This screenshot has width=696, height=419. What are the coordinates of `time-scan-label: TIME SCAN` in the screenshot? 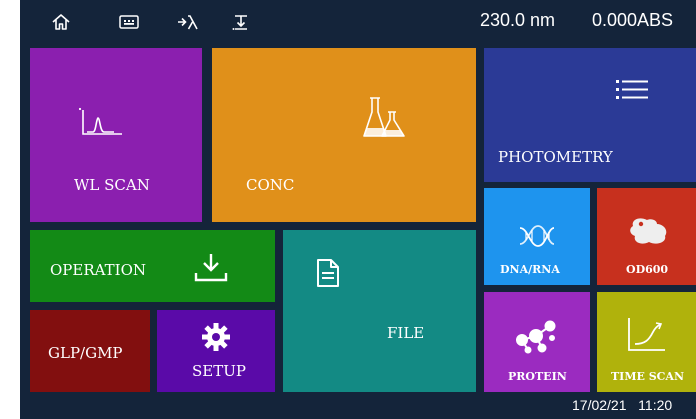 It's located at (648, 376).